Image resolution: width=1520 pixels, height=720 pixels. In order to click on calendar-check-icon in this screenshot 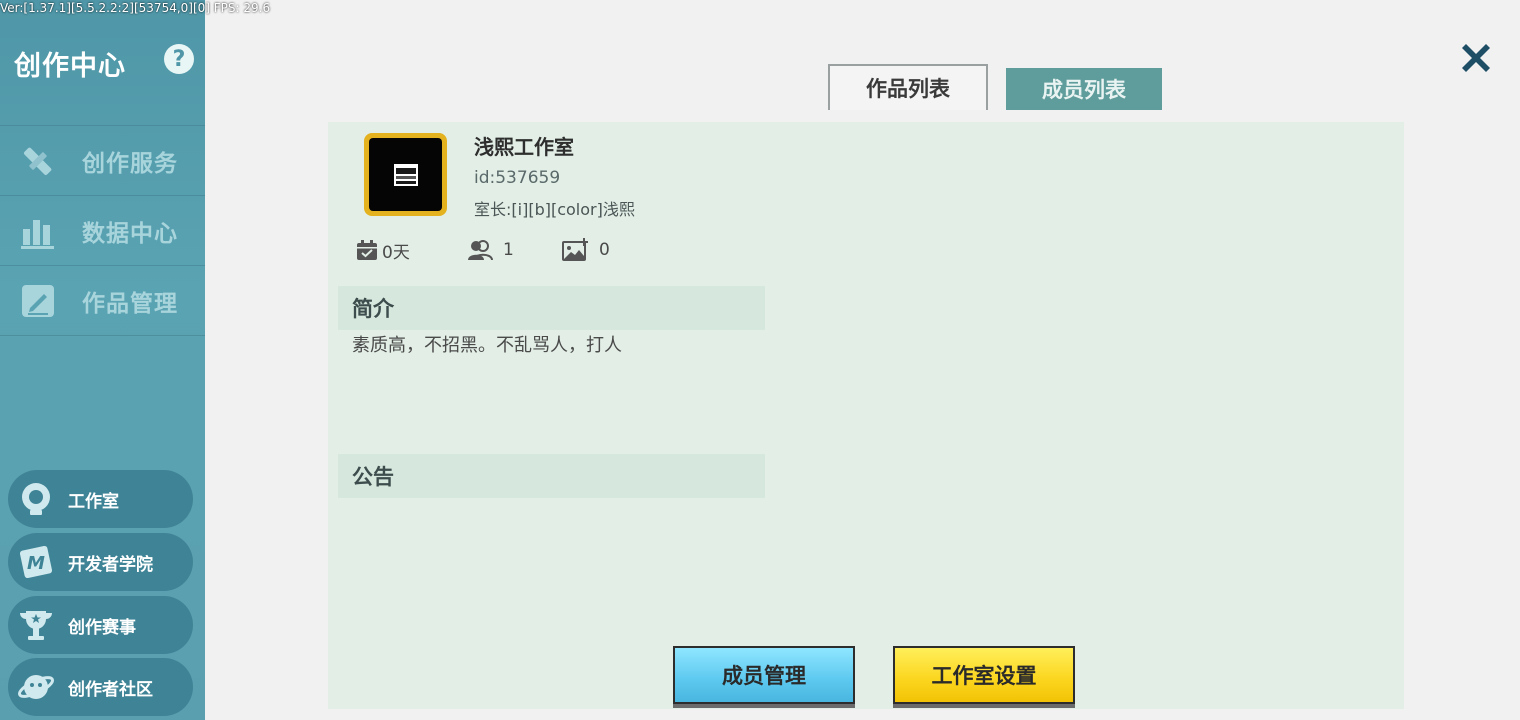, I will do `click(367, 250)`.